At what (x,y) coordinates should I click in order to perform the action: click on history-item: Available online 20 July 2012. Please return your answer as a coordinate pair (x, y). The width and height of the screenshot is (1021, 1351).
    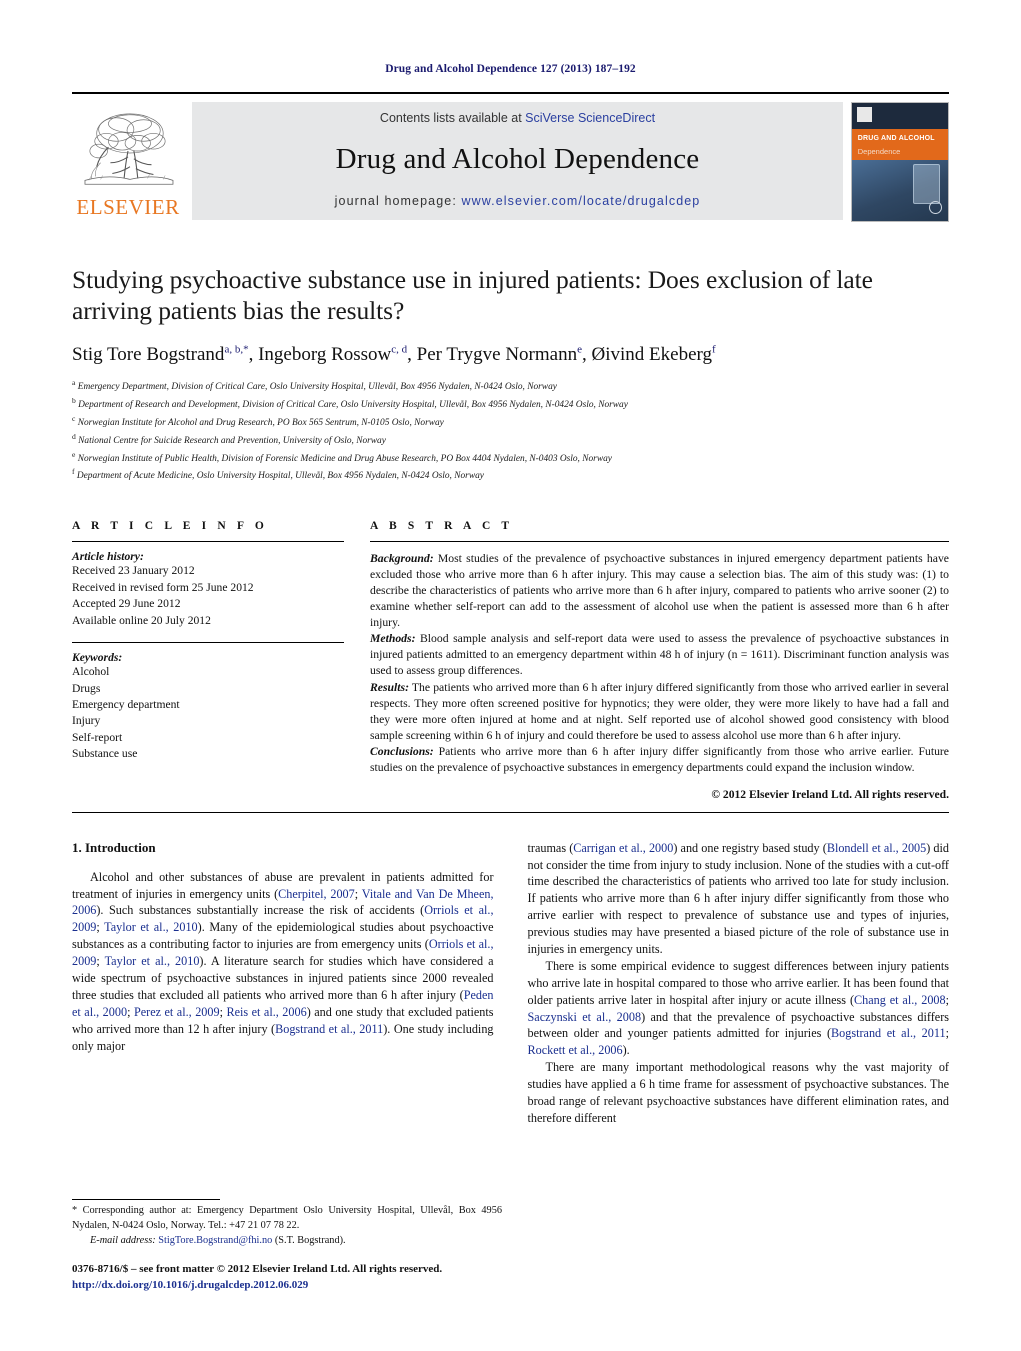
    Looking at the image, I should click on (141, 620).